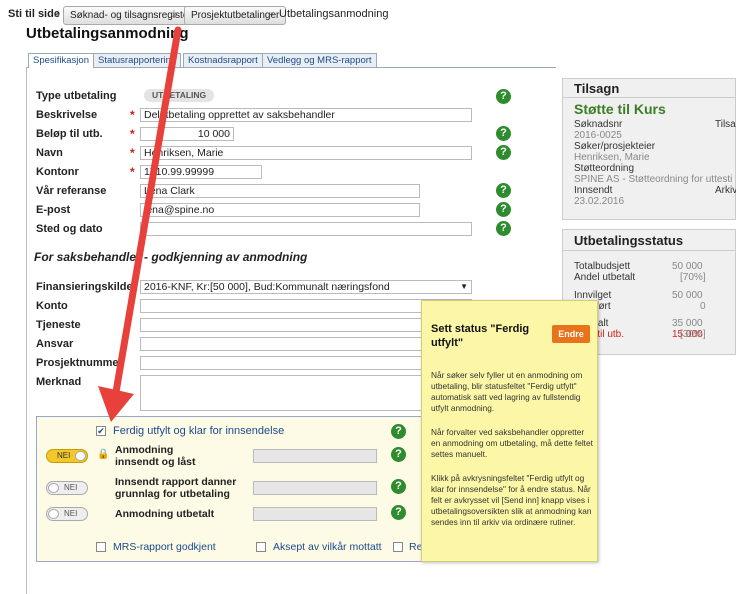 The width and height of the screenshot is (736, 594). Describe the element at coordinates (116, 404) in the screenshot. I see `arrow-head` at that location.